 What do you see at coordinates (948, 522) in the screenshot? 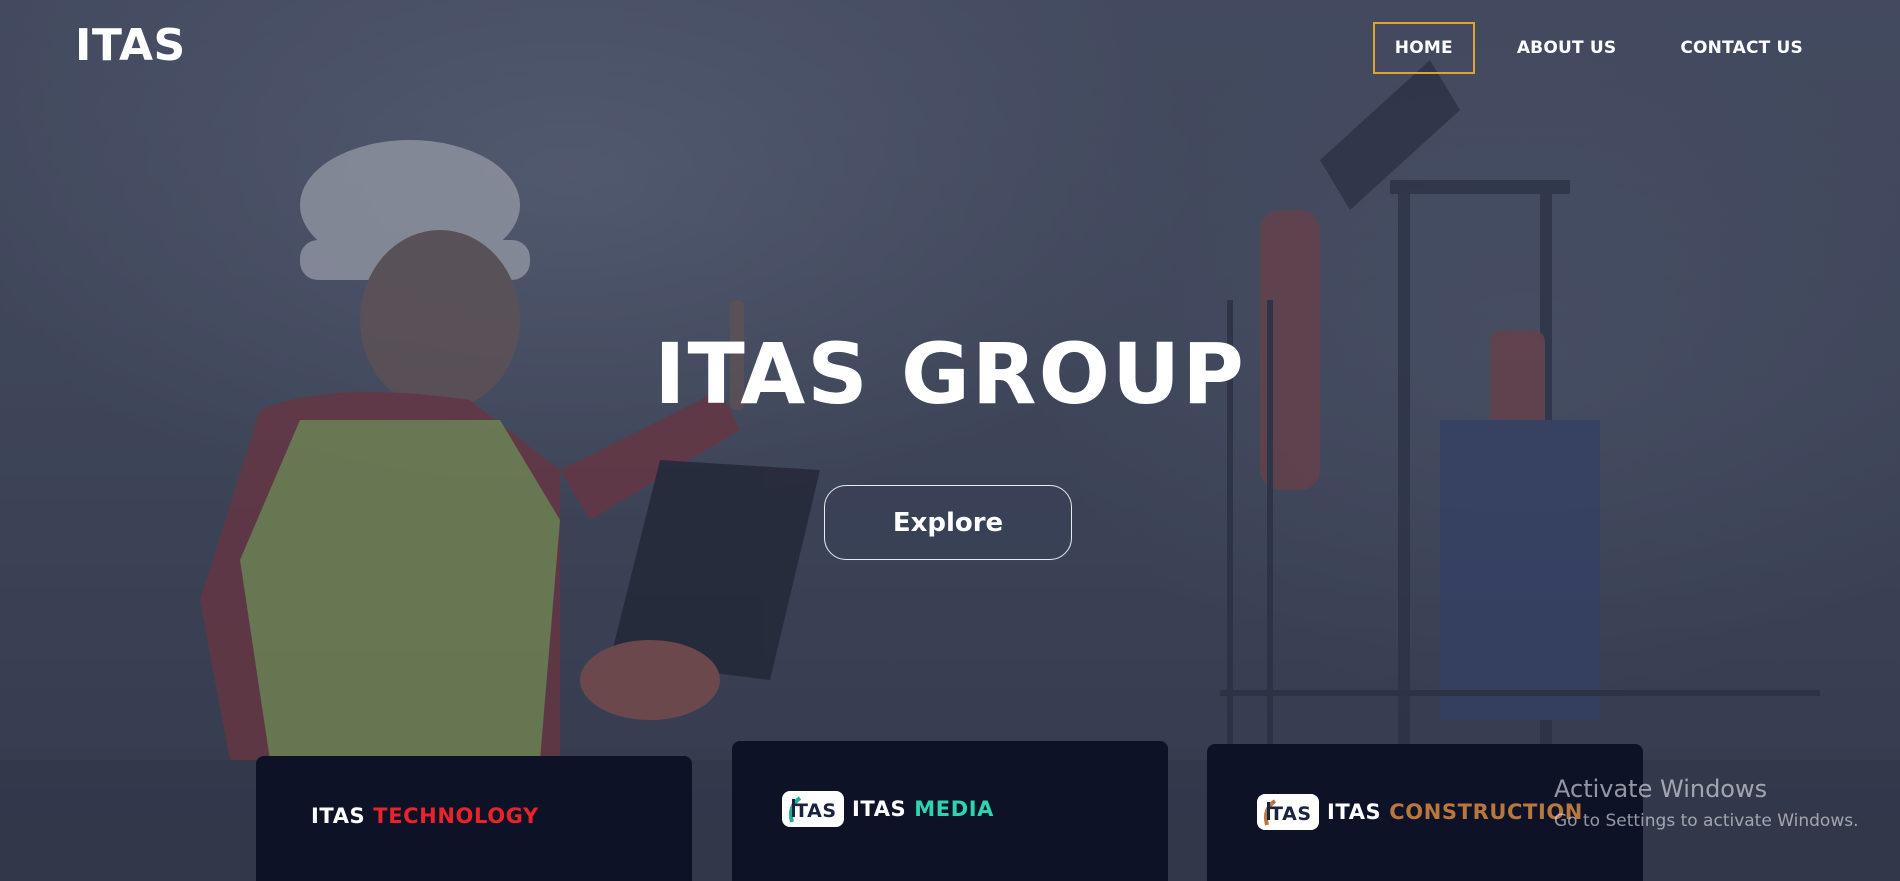
I see `explore-button: Explore` at bounding box center [948, 522].